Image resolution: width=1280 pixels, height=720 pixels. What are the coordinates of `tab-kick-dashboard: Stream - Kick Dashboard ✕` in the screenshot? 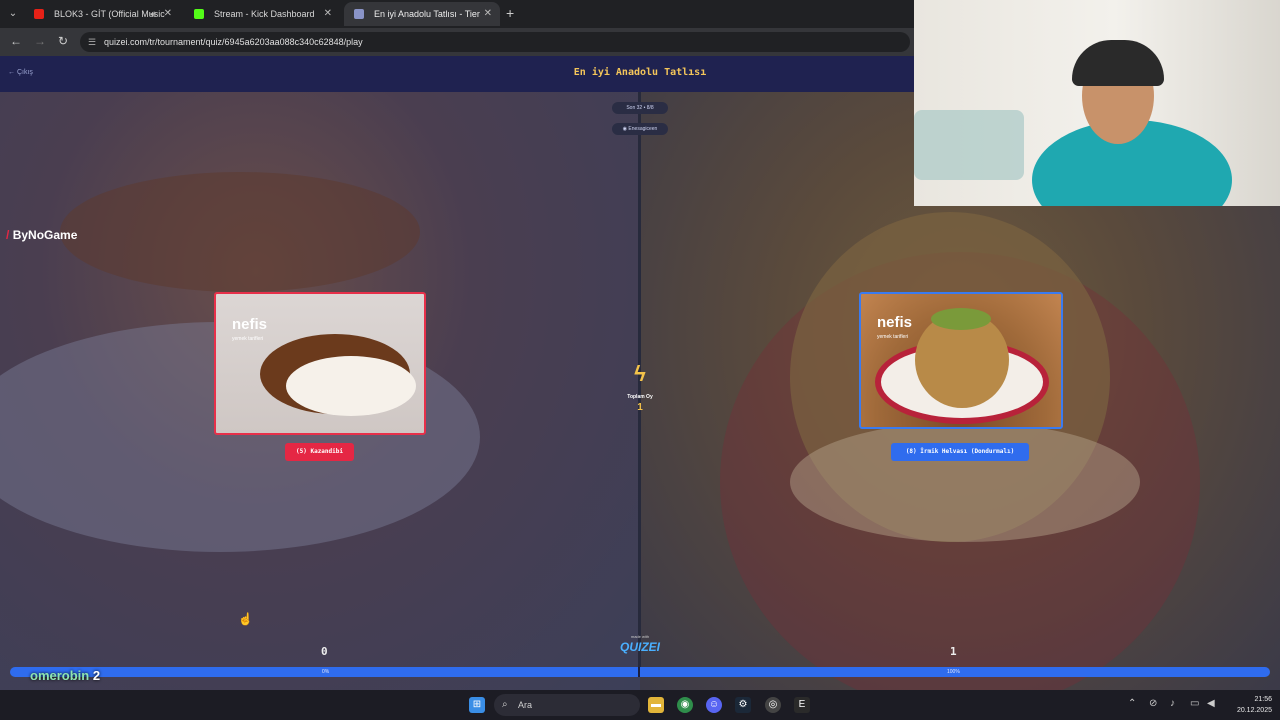 It's located at (262, 14).